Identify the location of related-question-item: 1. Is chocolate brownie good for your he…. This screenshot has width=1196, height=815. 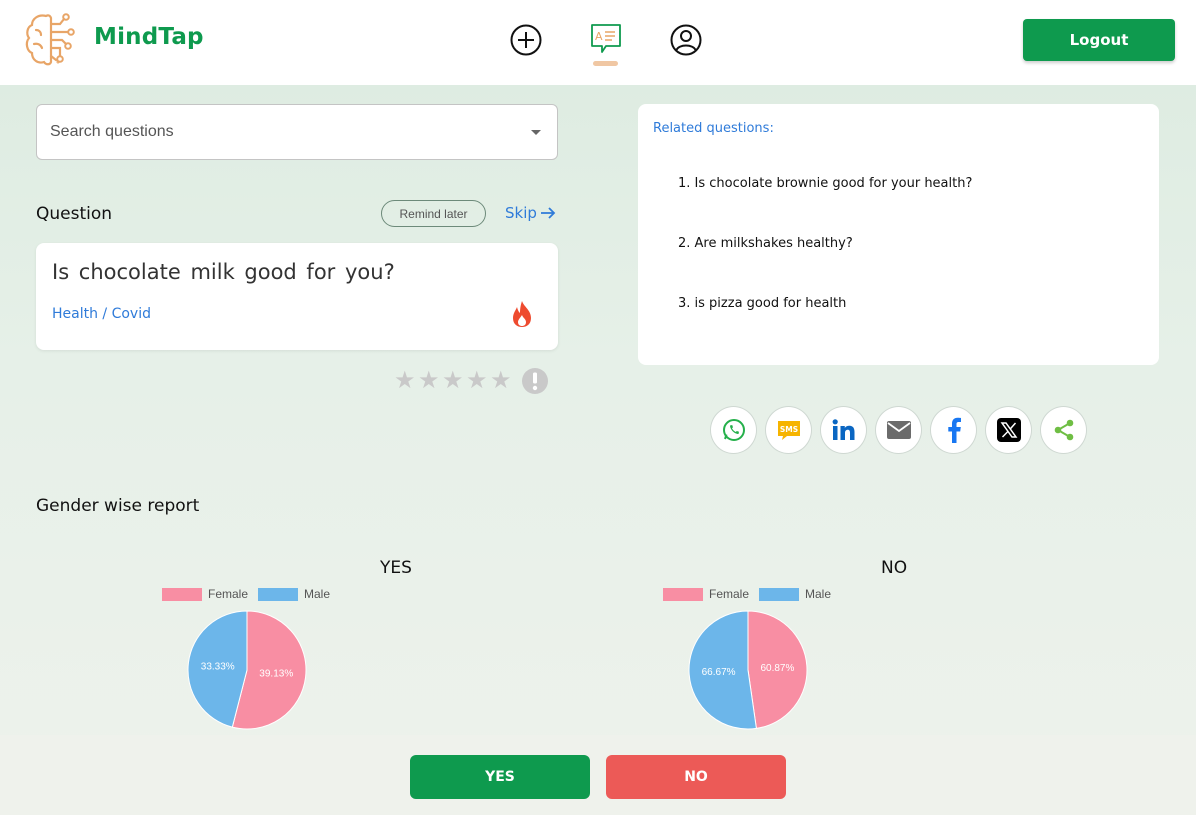
(825, 183).